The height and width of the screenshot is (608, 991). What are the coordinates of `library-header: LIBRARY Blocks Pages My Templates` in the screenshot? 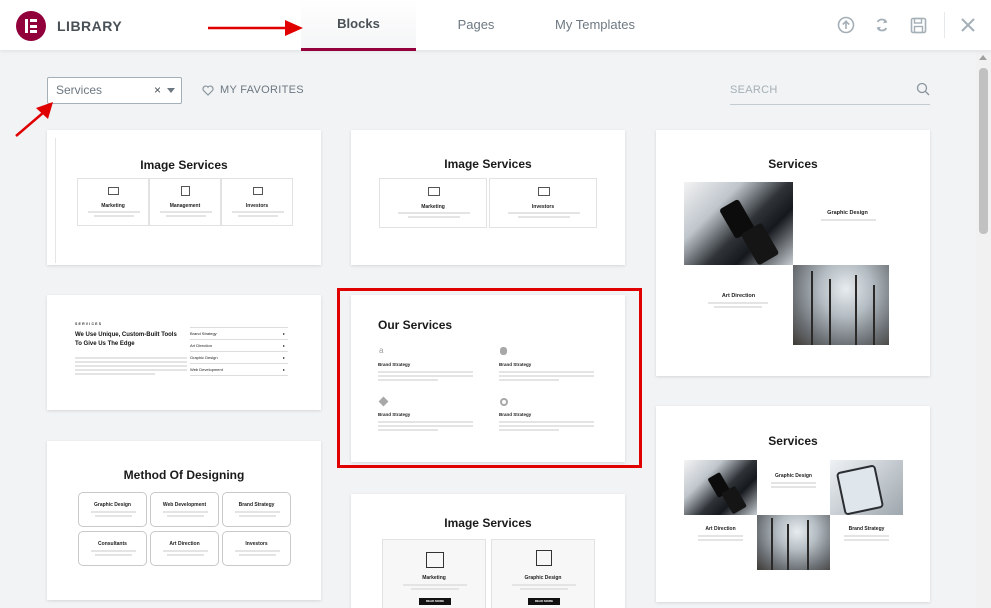 It's located at (495, 25).